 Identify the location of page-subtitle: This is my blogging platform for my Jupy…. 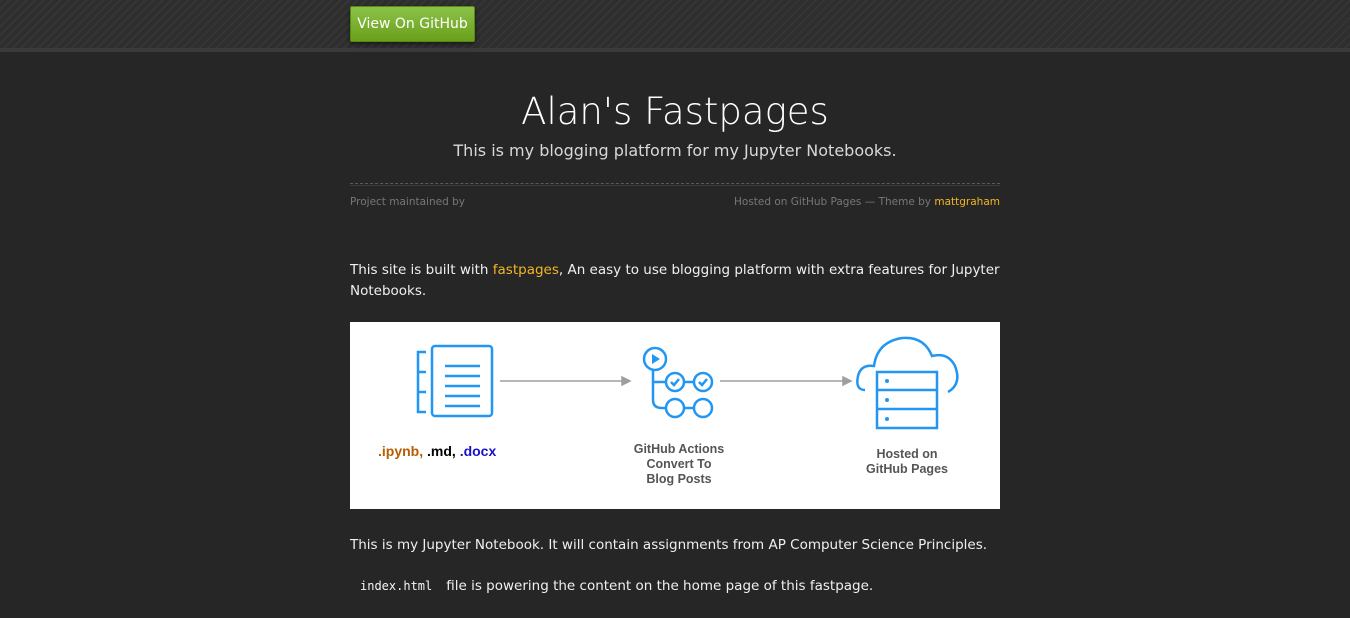
(675, 150).